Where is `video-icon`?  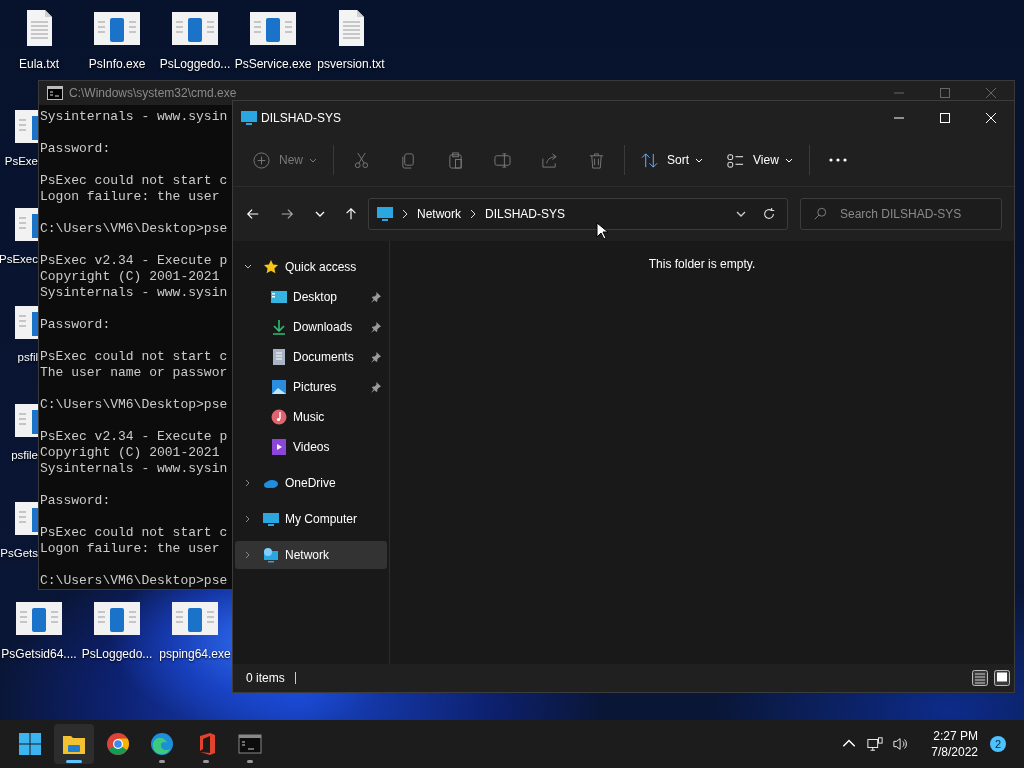
video-icon is located at coordinates (279, 447).